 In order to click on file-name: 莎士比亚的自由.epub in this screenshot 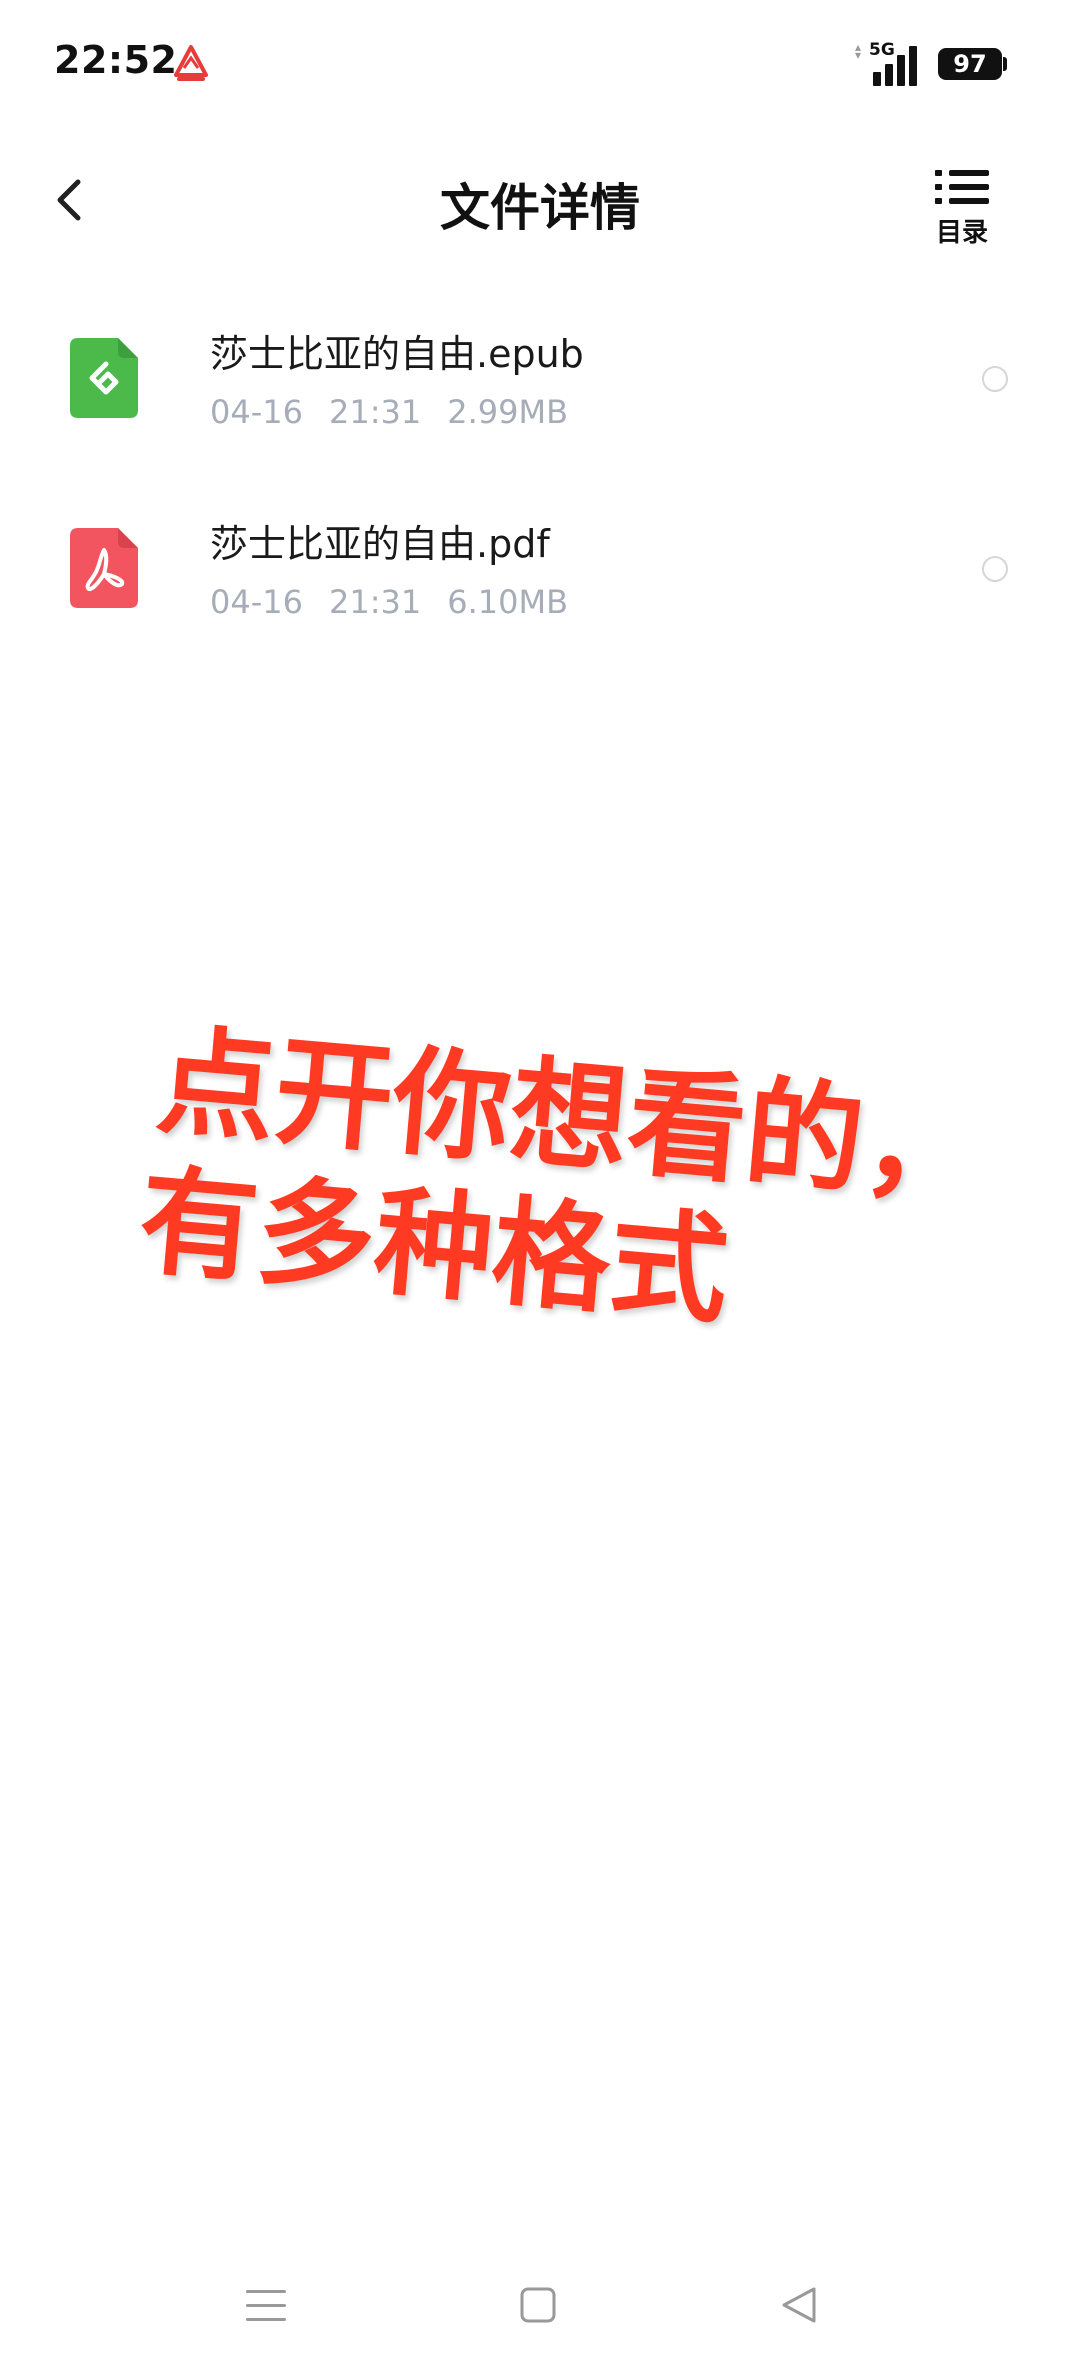, I will do `click(397, 354)`.